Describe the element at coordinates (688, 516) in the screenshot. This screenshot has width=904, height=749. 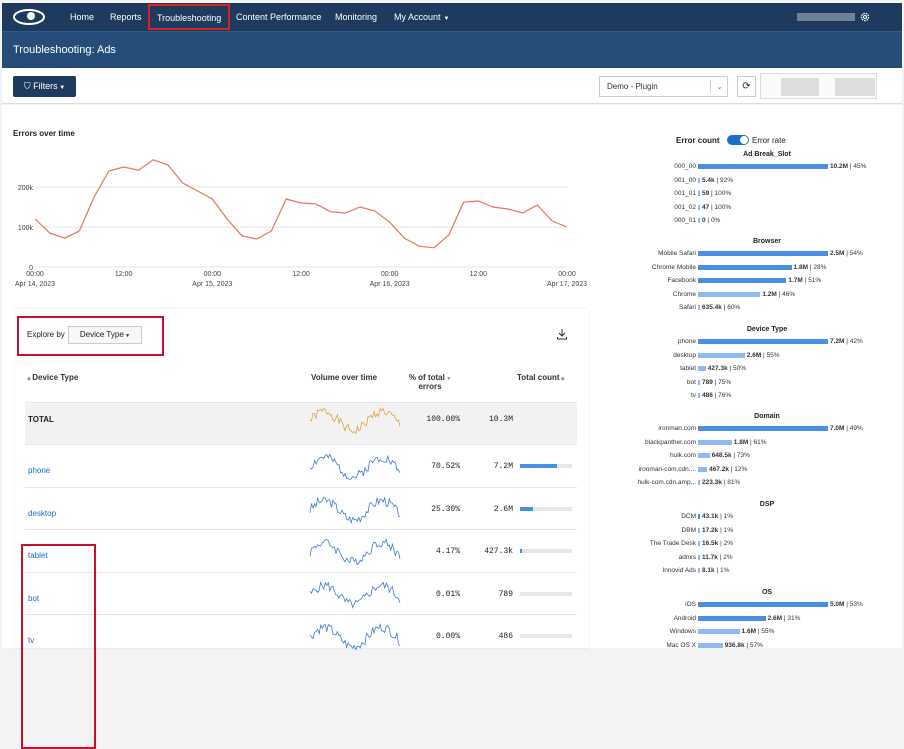
I see `breakdown-label: DCM` at that location.